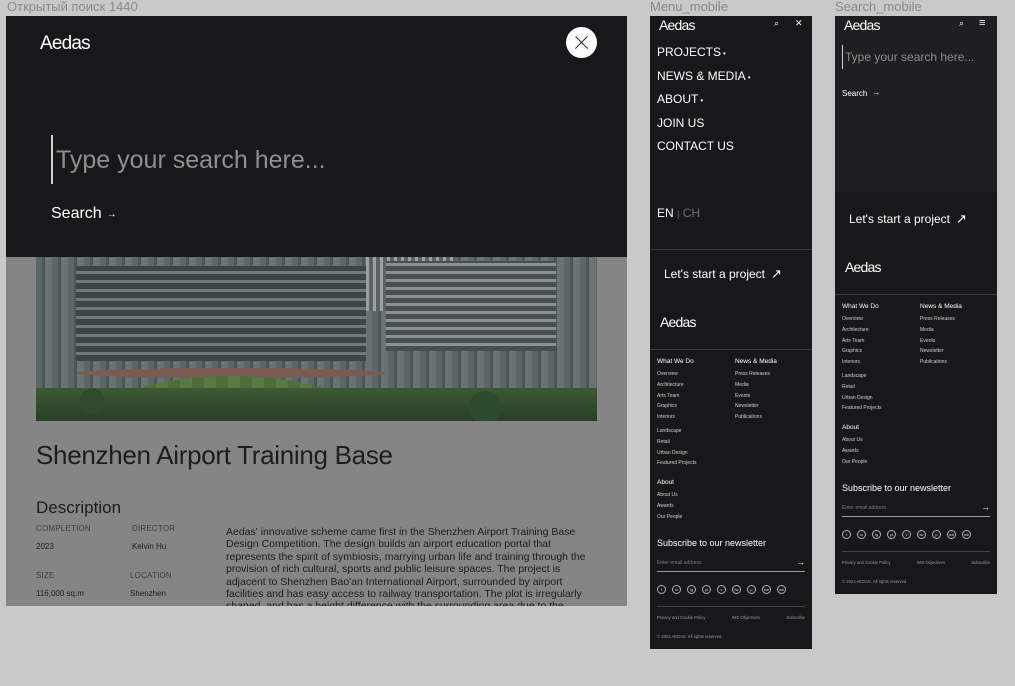  I want to click on project-title: Shenzhen Airport Training Base, so click(214, 455).